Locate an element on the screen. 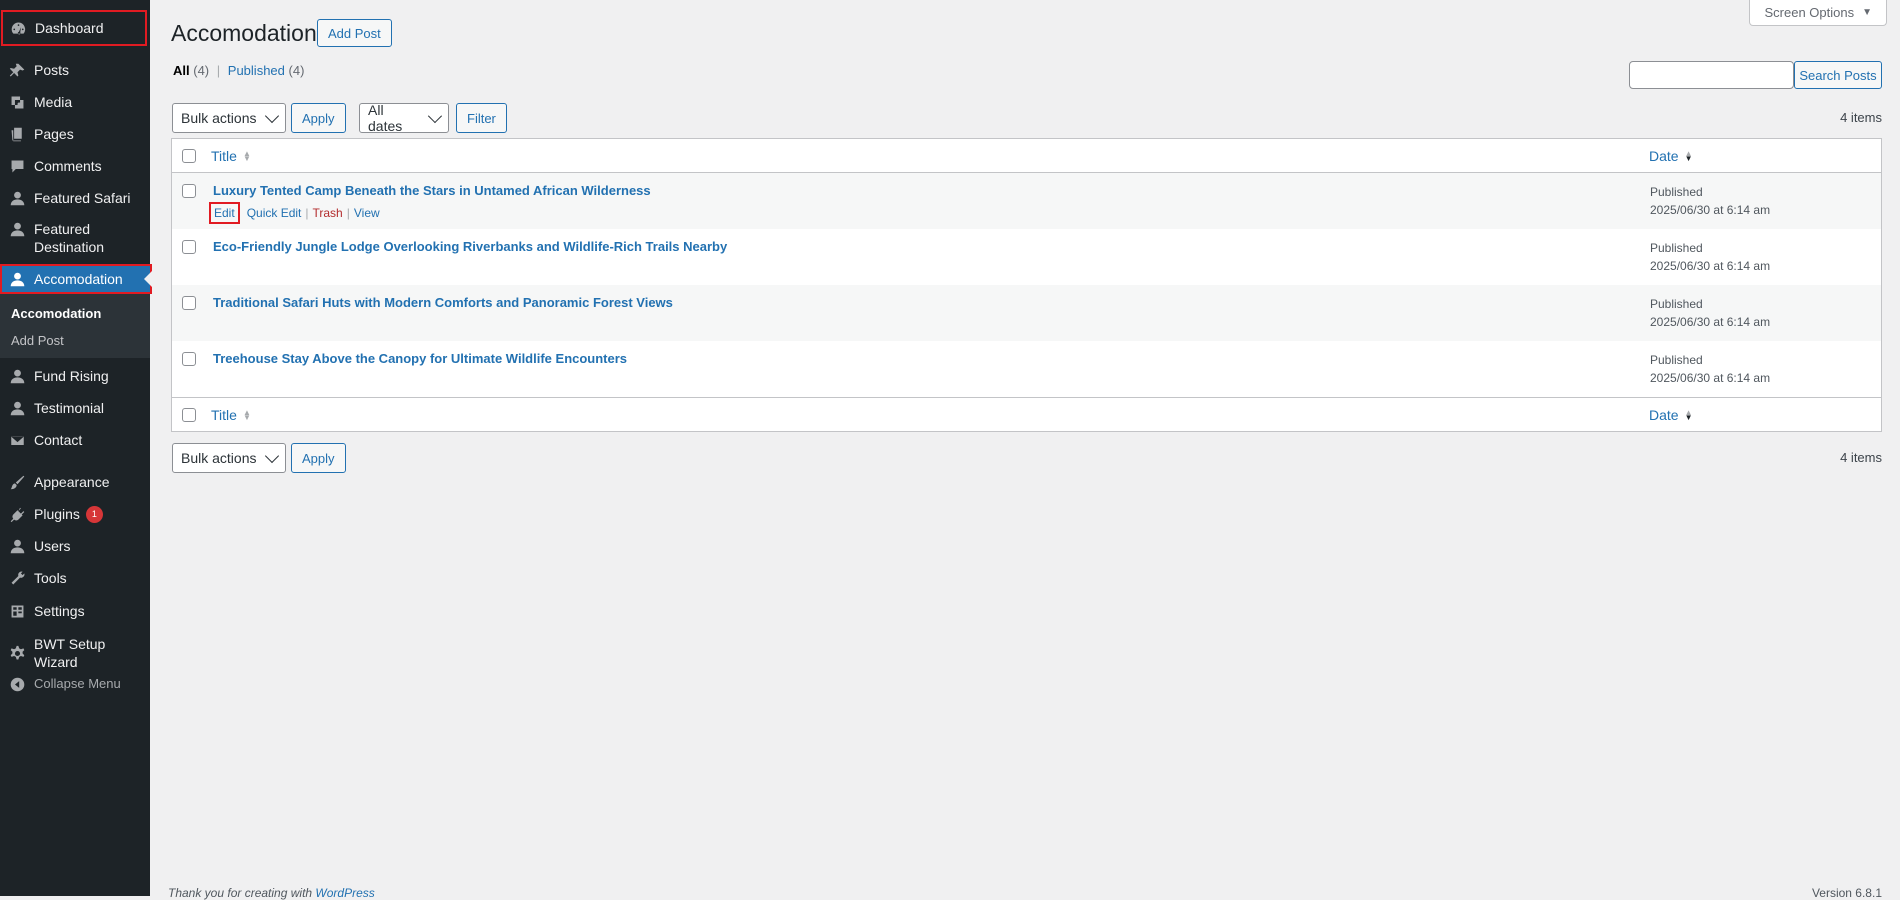  apply-button: Apply is located at coordinates (318, 118).